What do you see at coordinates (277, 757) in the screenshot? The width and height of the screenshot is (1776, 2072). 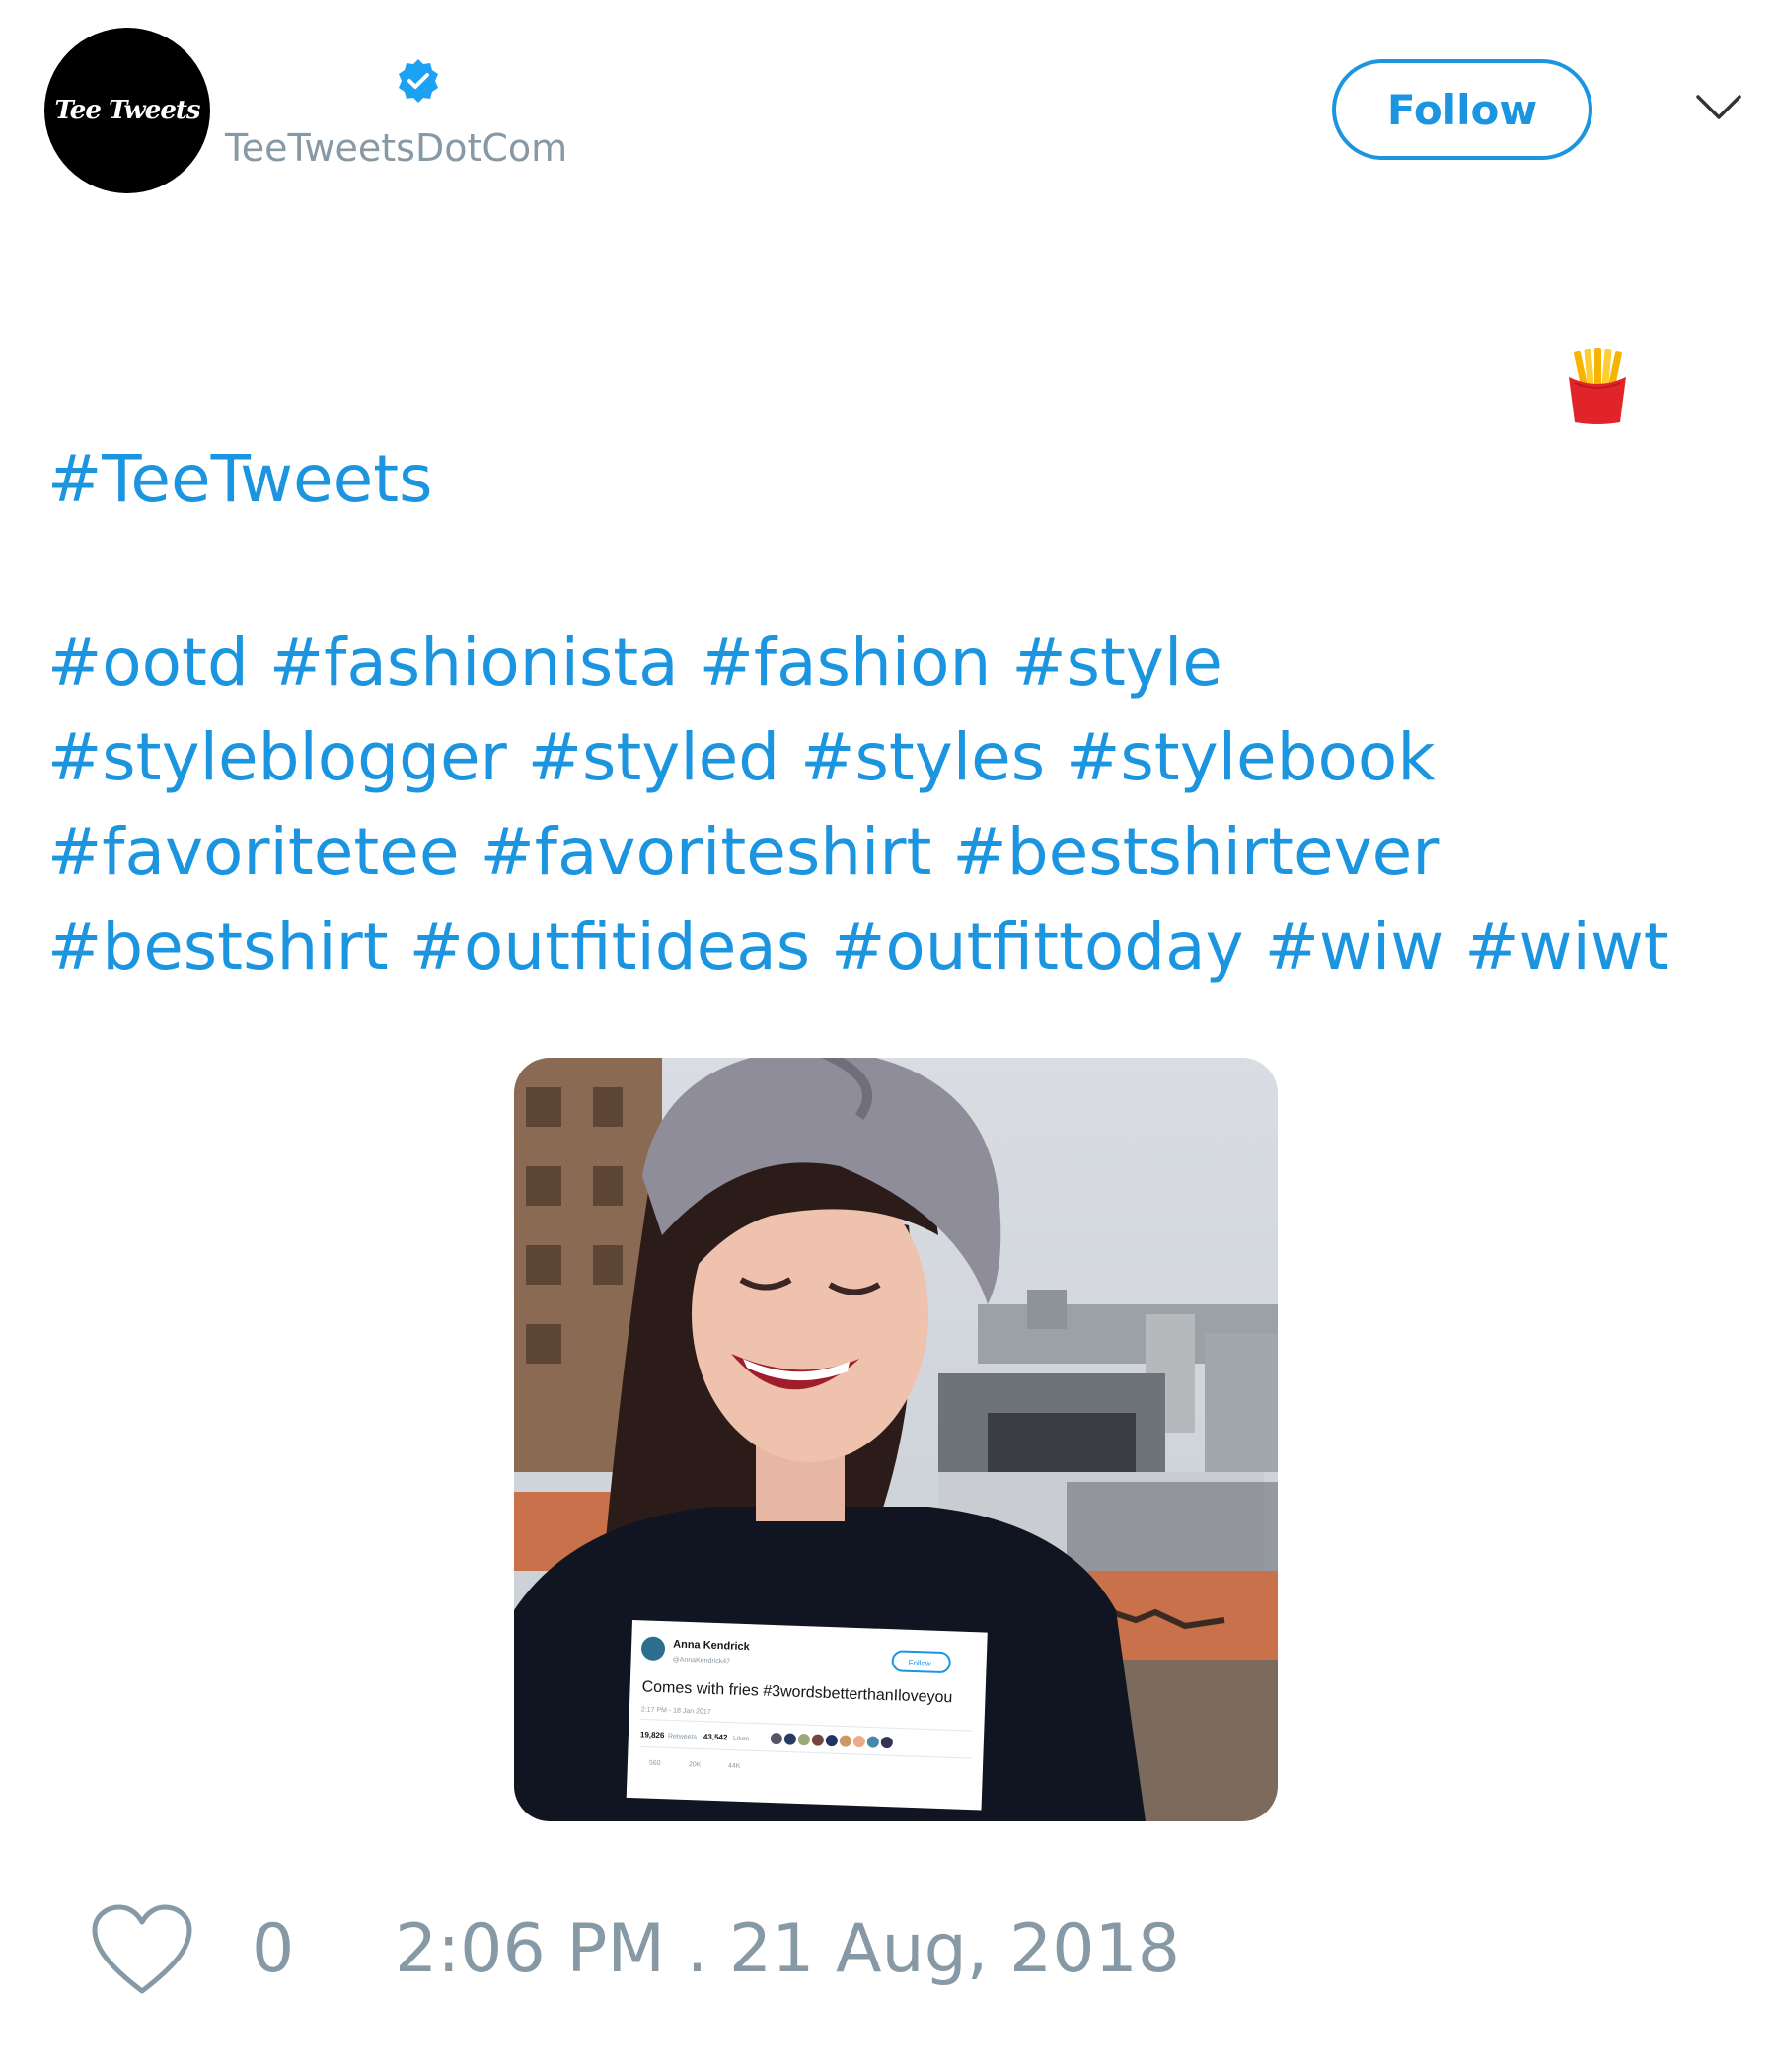 I see `hashtag-link: #styleblogger` at bounding box center [277, 757].